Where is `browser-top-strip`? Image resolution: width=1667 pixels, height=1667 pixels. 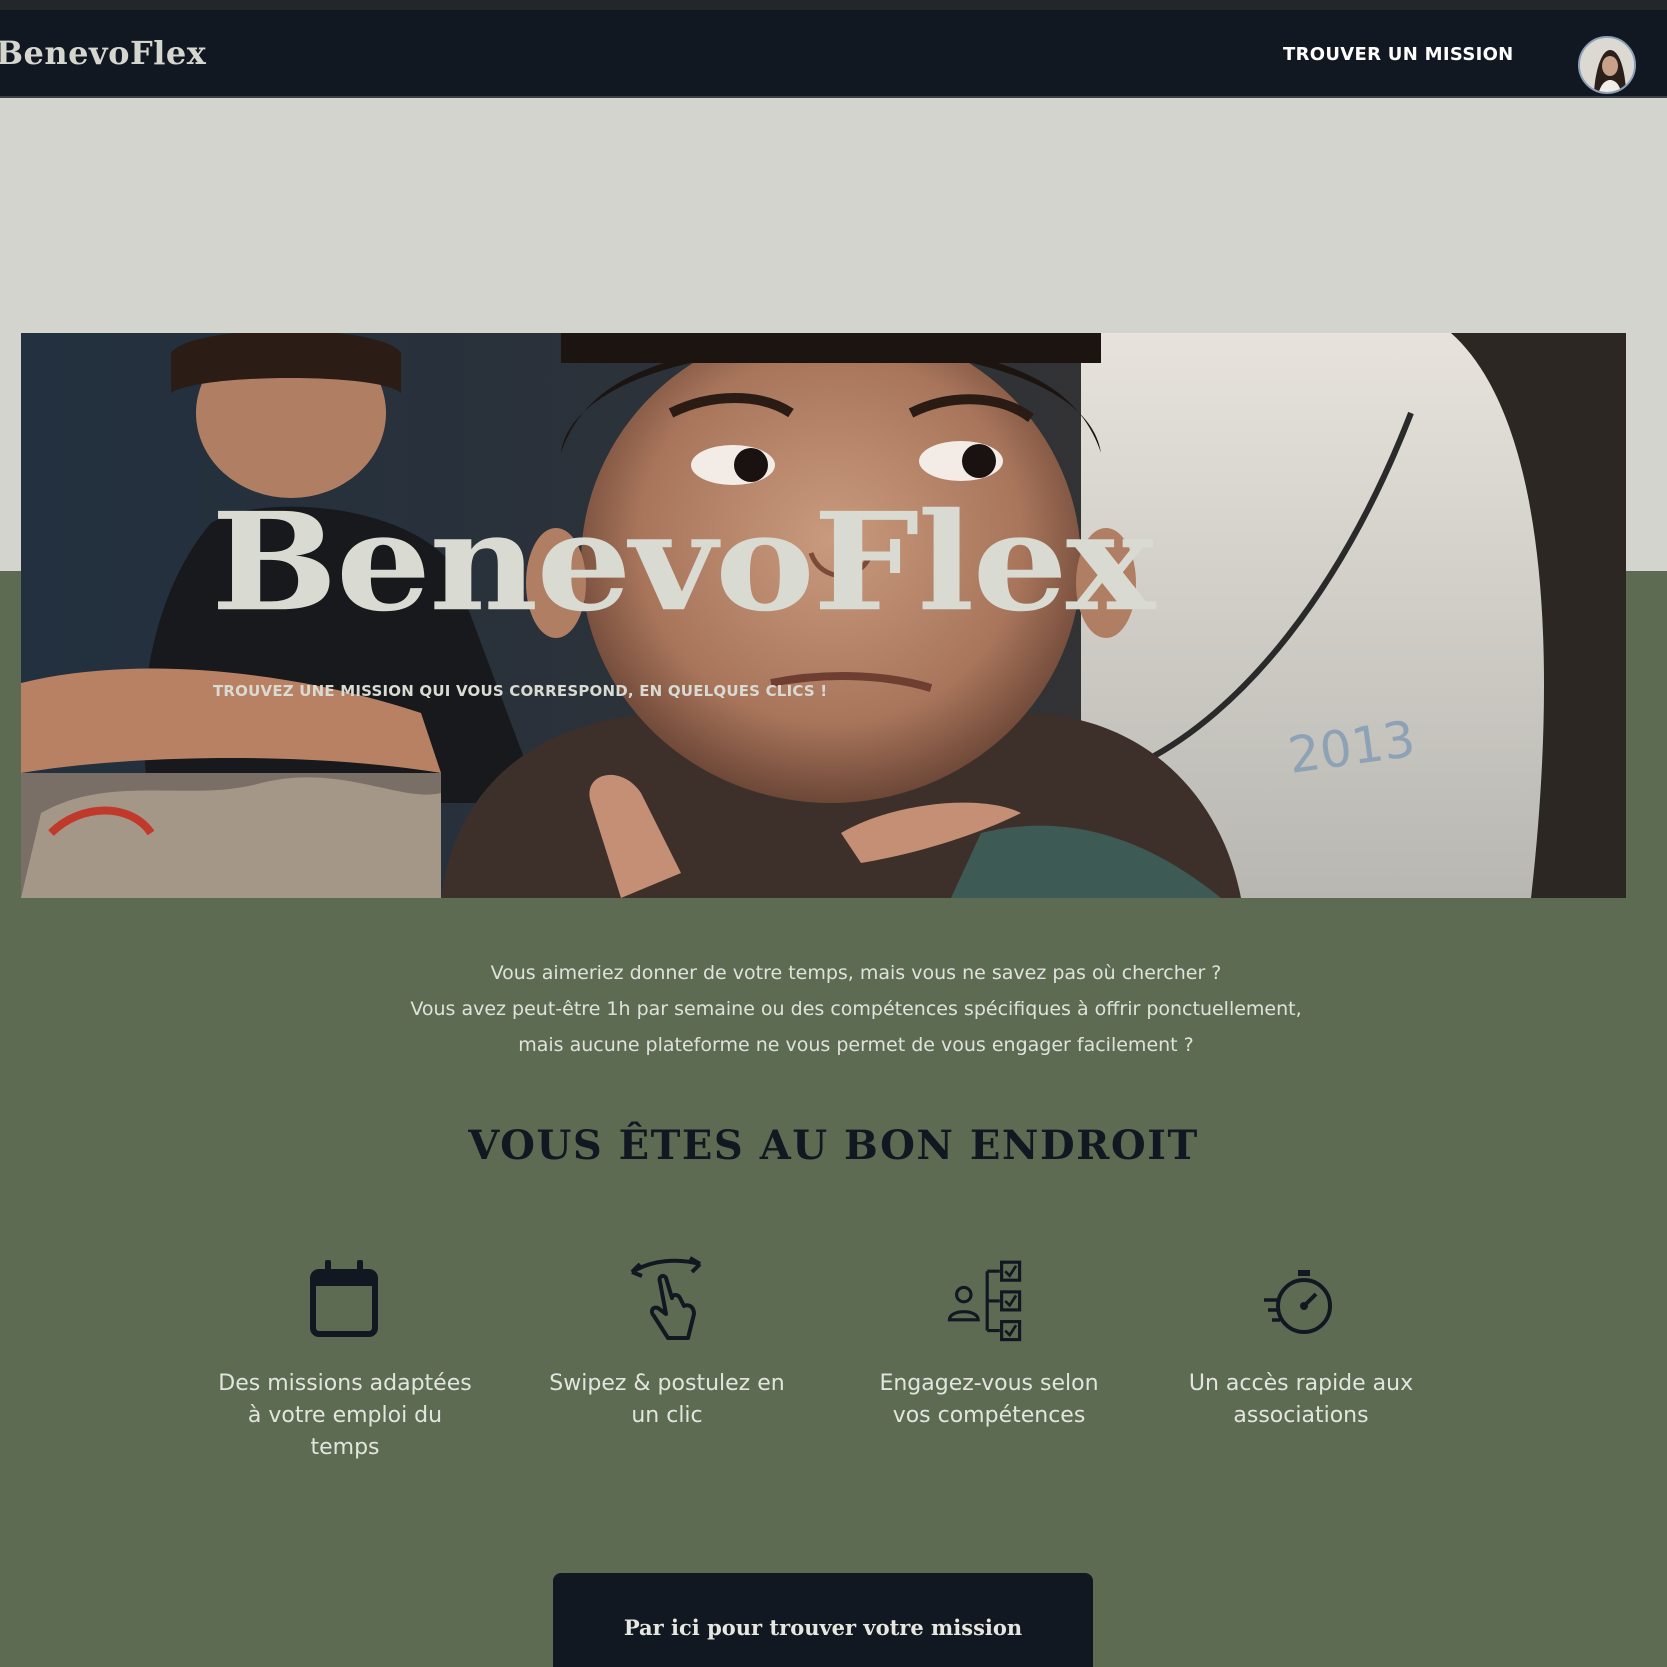 browser-top-strip is located at coordinates (833, 5).